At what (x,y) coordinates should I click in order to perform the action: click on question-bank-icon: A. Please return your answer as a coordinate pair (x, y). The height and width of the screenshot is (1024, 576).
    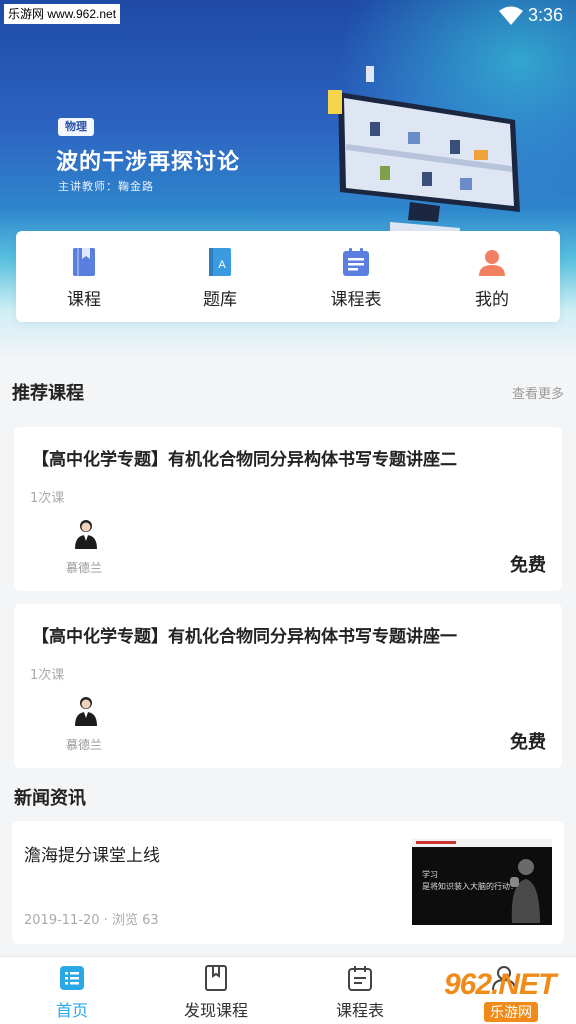
    Looking at the image, I should click on (220, 262).